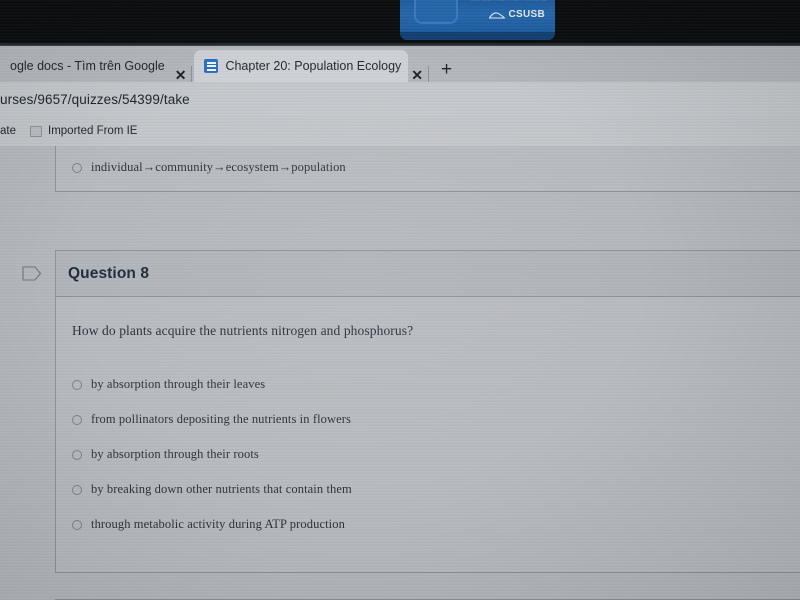 The height and width of the screenshot is (600, 800). Describe the element at coordinates (436, 384) in the screenshot. I see `answer-option-1: by absorption through their leaves` at that location.